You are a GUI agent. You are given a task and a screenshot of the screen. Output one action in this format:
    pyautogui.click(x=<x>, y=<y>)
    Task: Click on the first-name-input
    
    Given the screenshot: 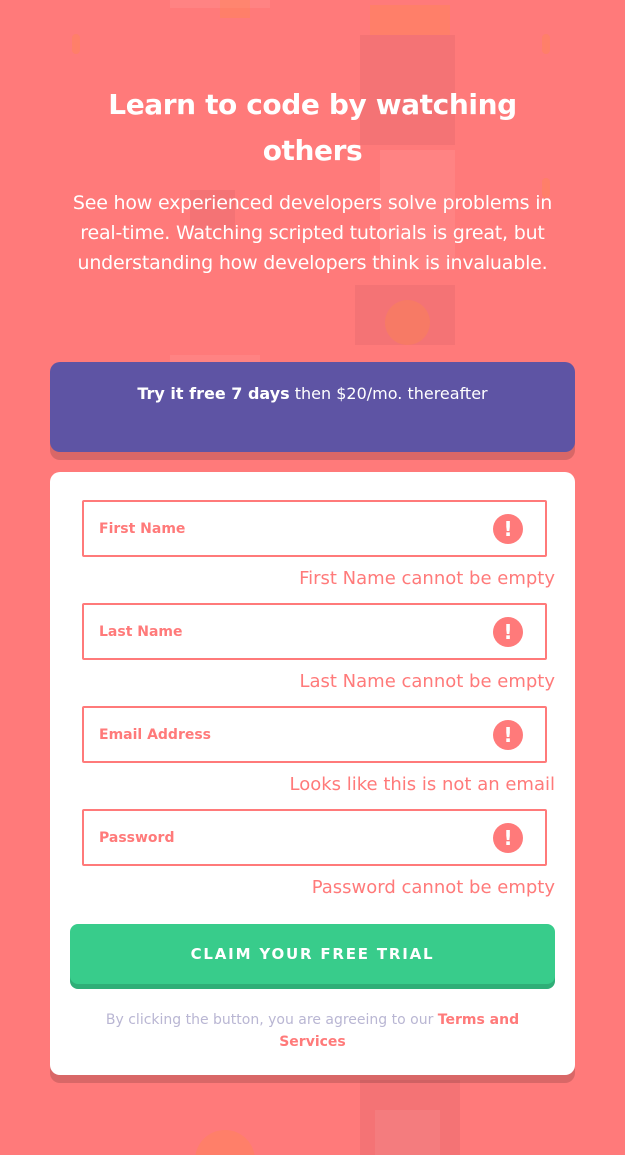 What is the action you would take?
    pyautogui.click(x=289, y=528)
    